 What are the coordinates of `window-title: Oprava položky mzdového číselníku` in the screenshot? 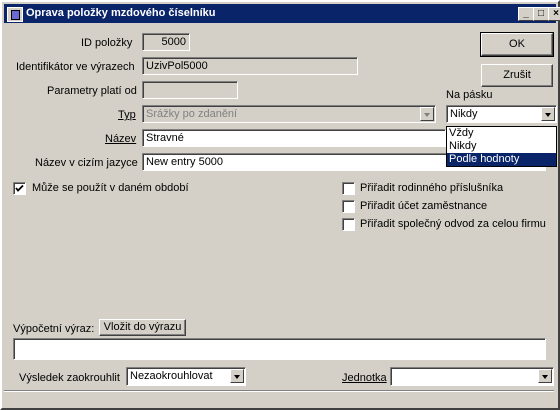 It's located at (121, 13).